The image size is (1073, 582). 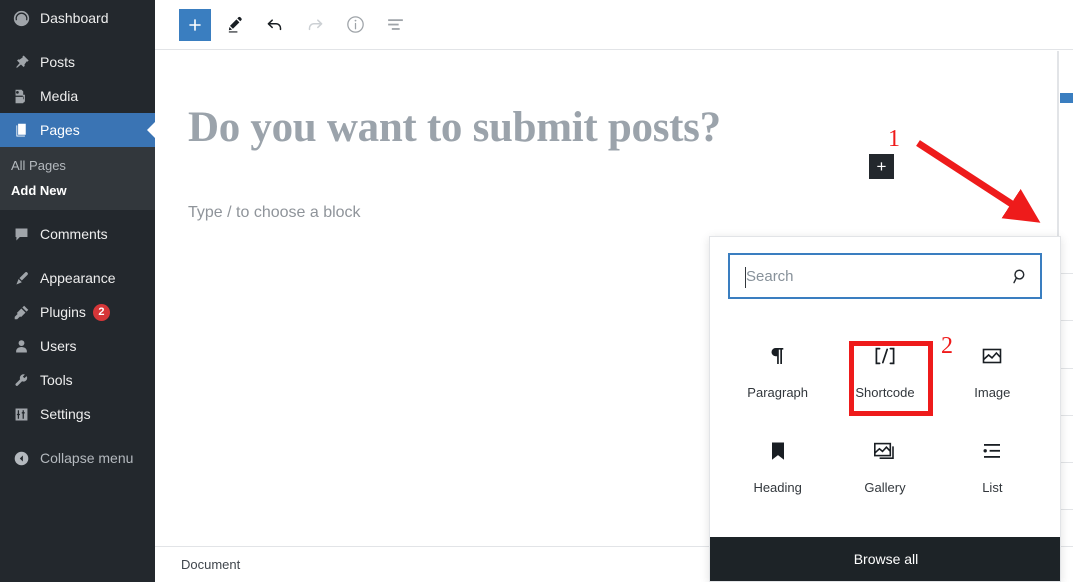 I want to click on block-item-paragraph: Paragraph, so click(x=777, y=372).